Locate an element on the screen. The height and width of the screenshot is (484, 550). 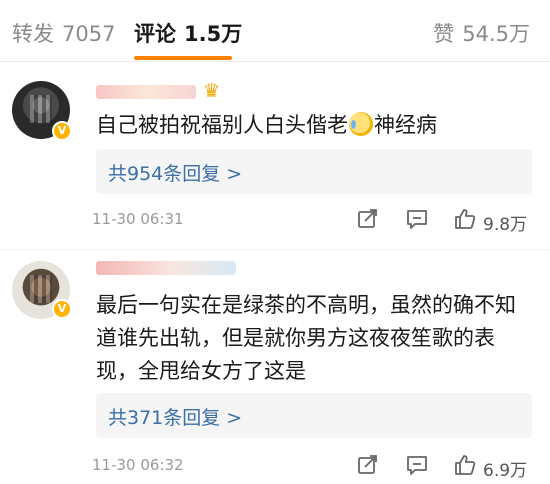
like-count: 6.9万 is located at coordinates (505, 471).